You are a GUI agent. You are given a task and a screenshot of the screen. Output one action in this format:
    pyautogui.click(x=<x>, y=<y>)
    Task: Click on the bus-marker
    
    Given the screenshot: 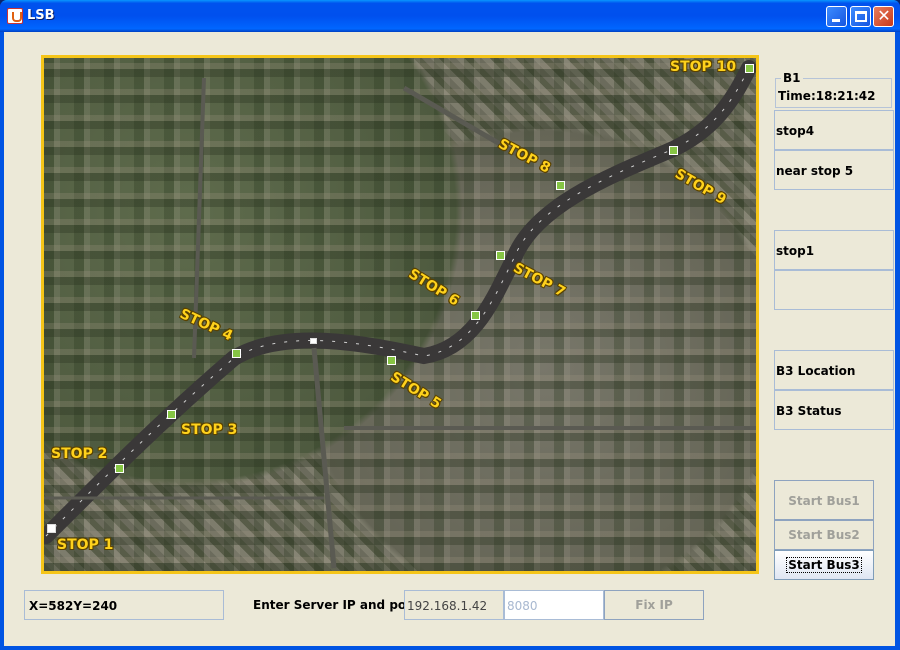 What is the action you would take?
    pyautogui.click(x=313, y=341)
    